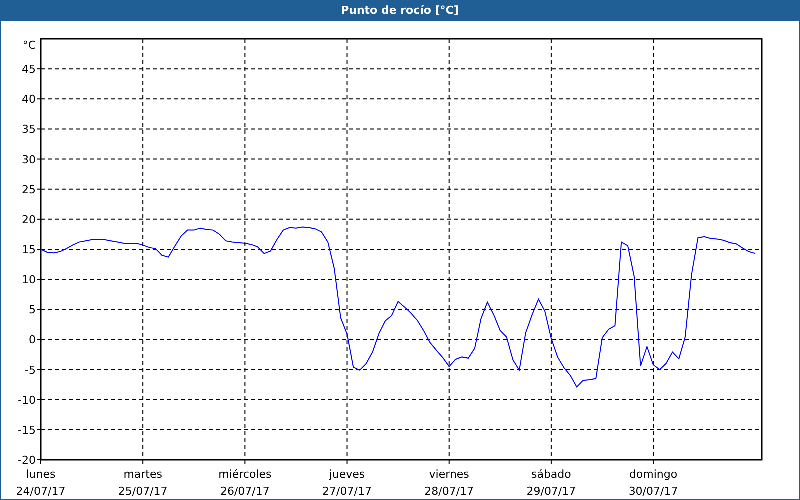 The height and width of the screenshot is (500, 800). Describe the element at coordinates (400, 10) in the screenshot. I see `window-title: Punto de rocío [°C]` at that location.